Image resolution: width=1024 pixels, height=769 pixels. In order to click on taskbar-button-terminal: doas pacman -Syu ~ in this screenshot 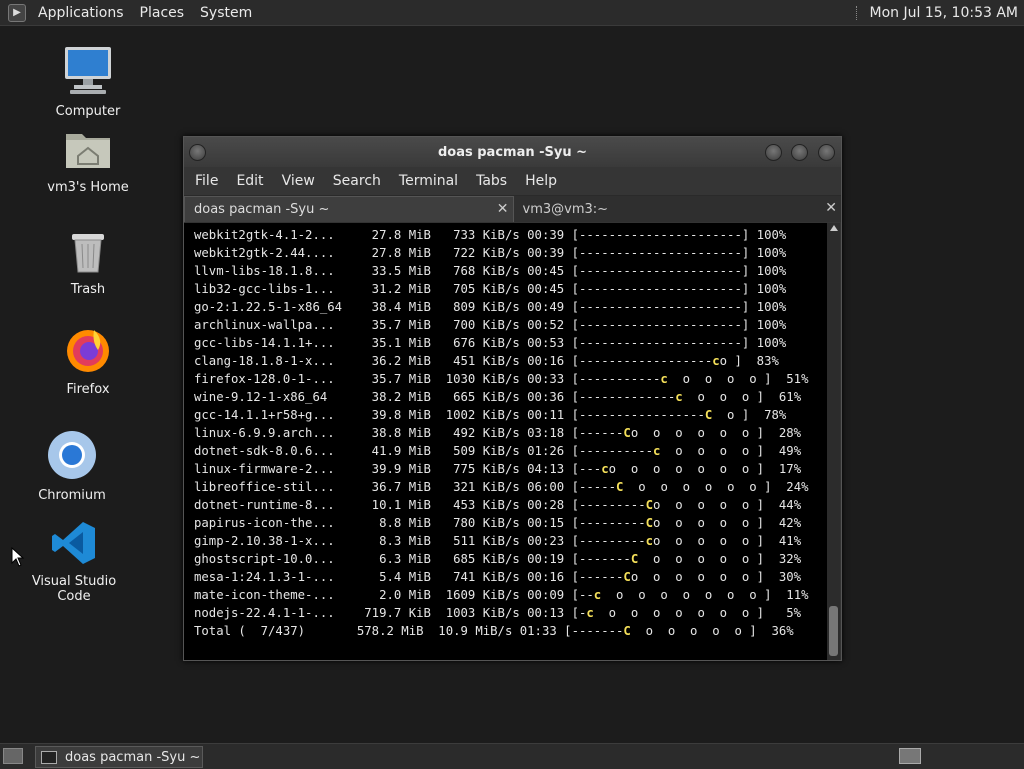, I will do `click(119, 757)`.